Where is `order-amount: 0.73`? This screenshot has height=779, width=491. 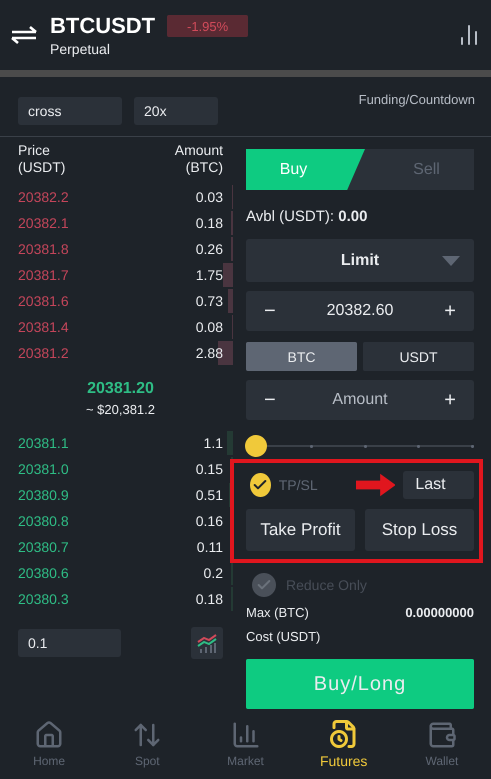
order-amount: 0.73 is located at coordinates (209, 301).